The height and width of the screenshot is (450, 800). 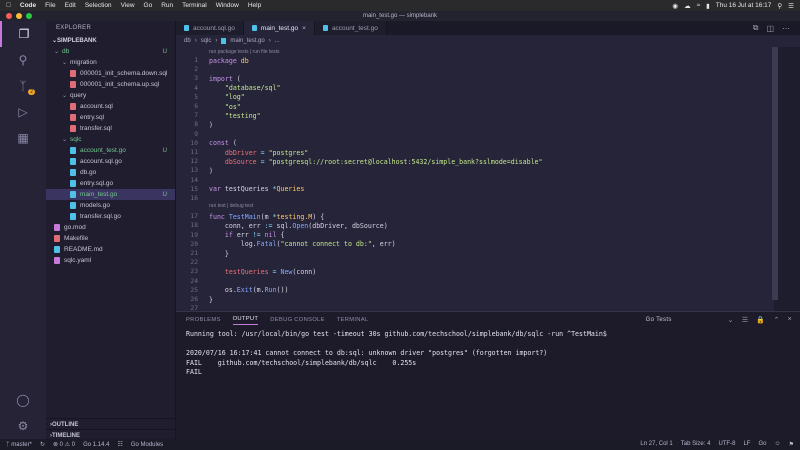 I want to click on tree-file: Makefile, so click(x=110, y=238).